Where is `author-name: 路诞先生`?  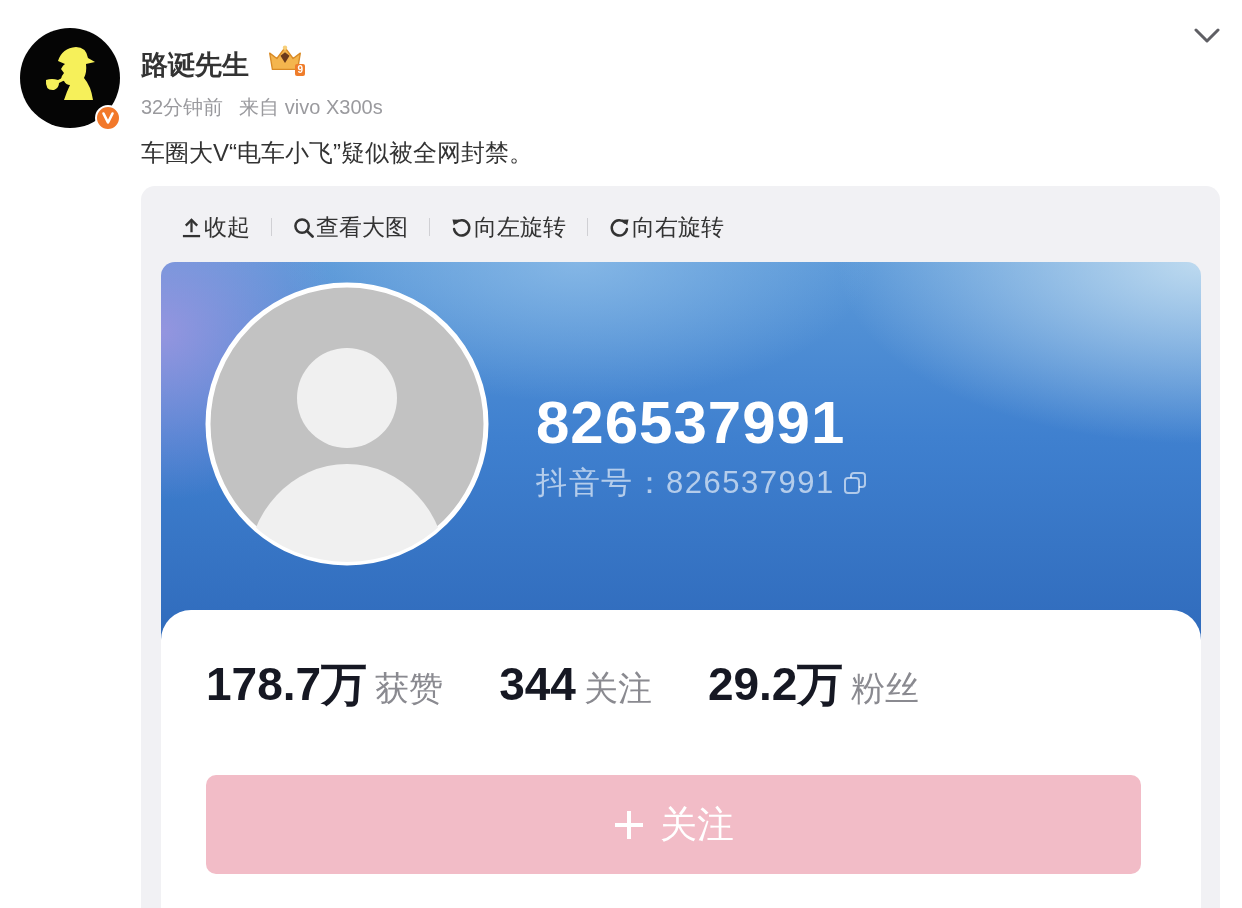 author-name: 路诞先生 is located at coordinates (195, 65).